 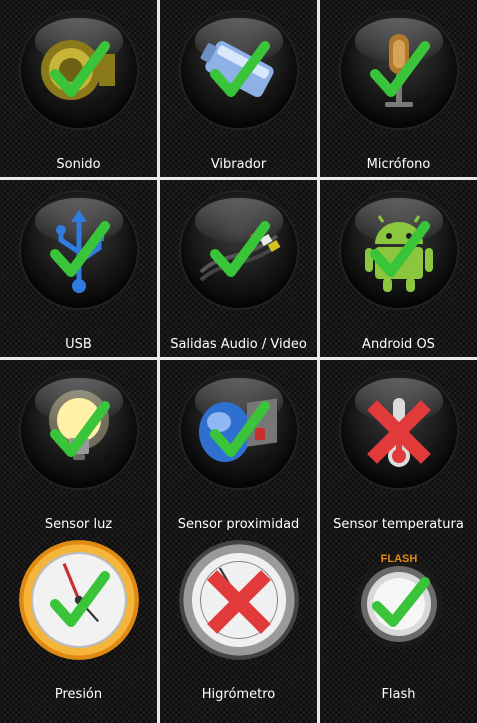 I want to click on tile-vibrador: Vibrador, so click(x=238, y=88).